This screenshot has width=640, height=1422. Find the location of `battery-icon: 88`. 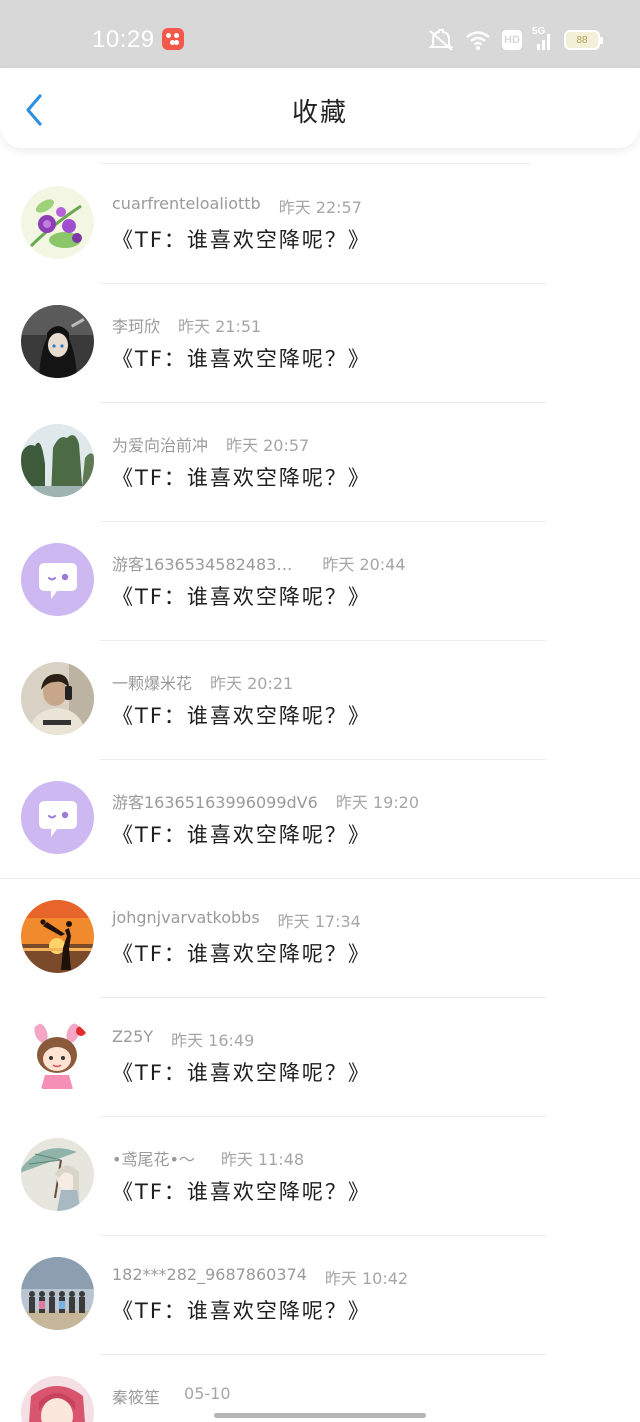

battery-icon: 88 is located at coordinates (583, 40).